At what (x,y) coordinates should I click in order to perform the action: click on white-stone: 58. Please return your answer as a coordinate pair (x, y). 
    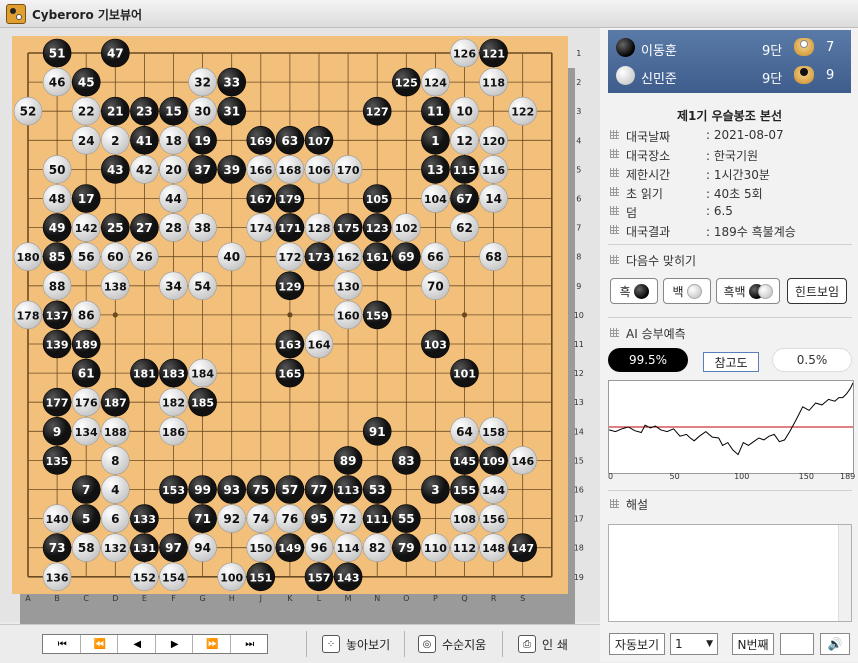
    Looking at the image, I should click on (86, 548).